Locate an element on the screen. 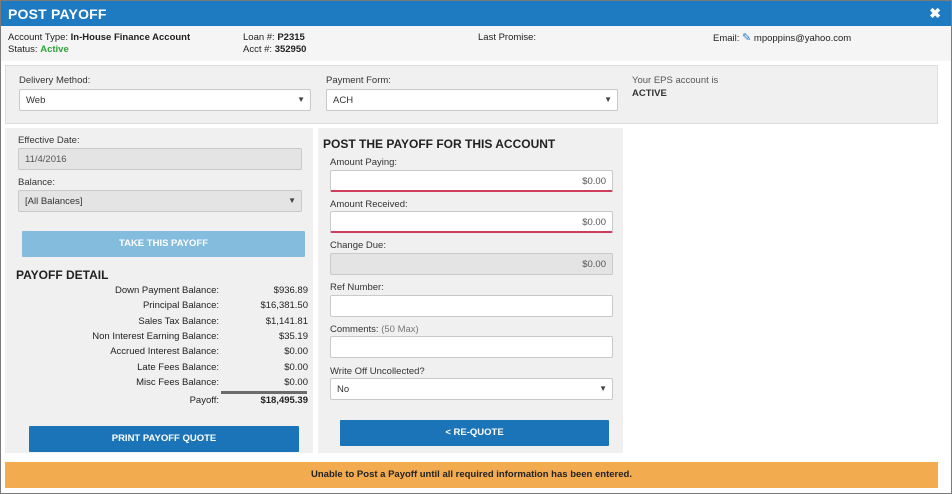 Image resolution: width=952 pixels, height=494 pixels. detail-row: Accrued Interest Balance: $0.00 is located at coordinates (209, 351).